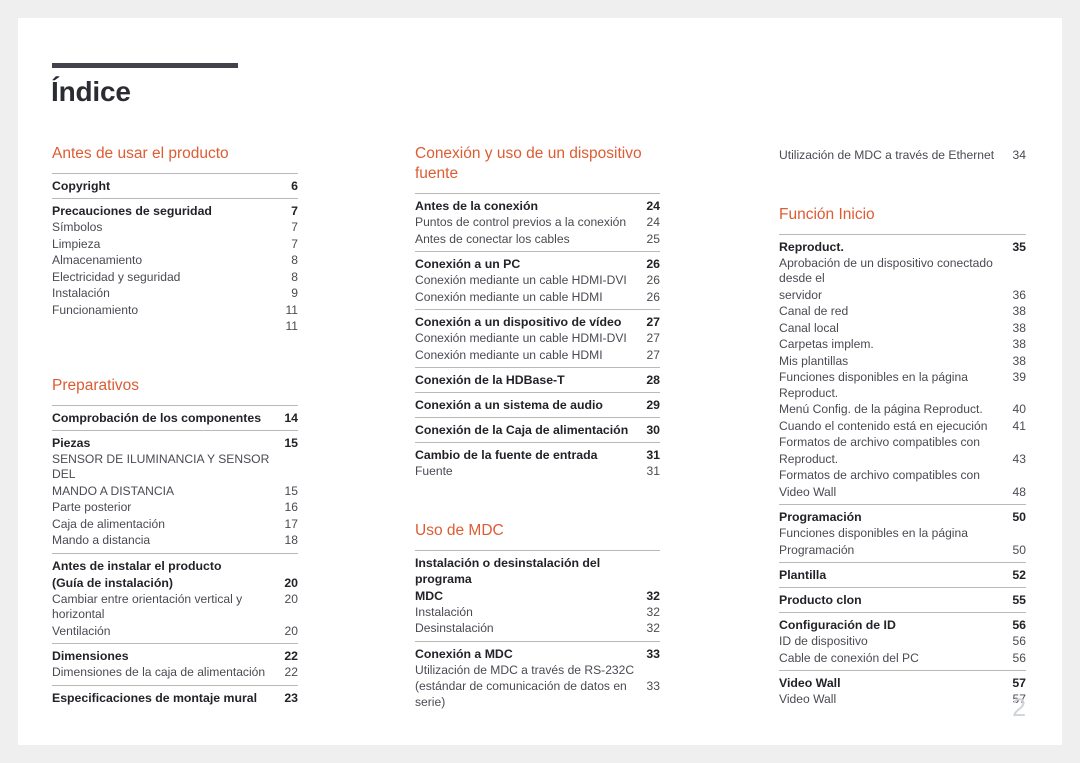  I want to click on toc-entry-label: Símbolos, so click(77, 227).